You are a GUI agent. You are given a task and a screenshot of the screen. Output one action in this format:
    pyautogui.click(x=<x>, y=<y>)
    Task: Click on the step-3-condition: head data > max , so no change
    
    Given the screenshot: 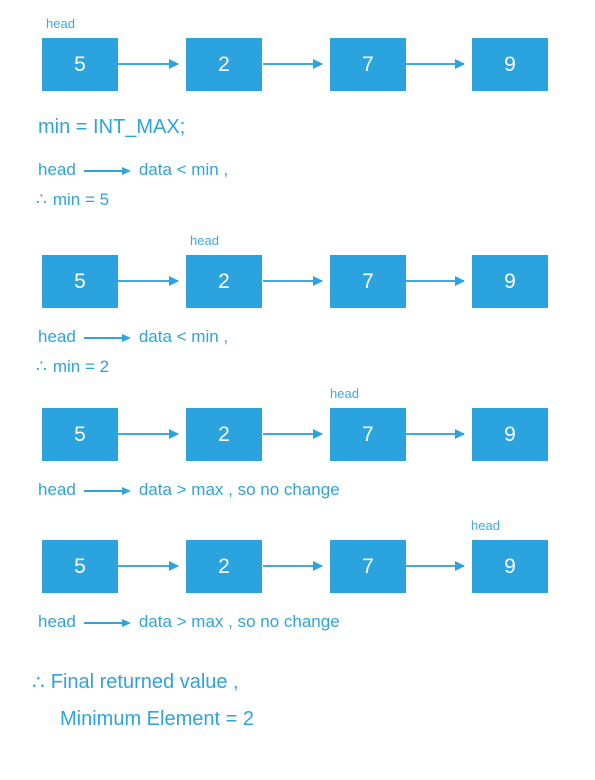 What is the action you would take?
    pyautogui.click(x=189, y=490)
    